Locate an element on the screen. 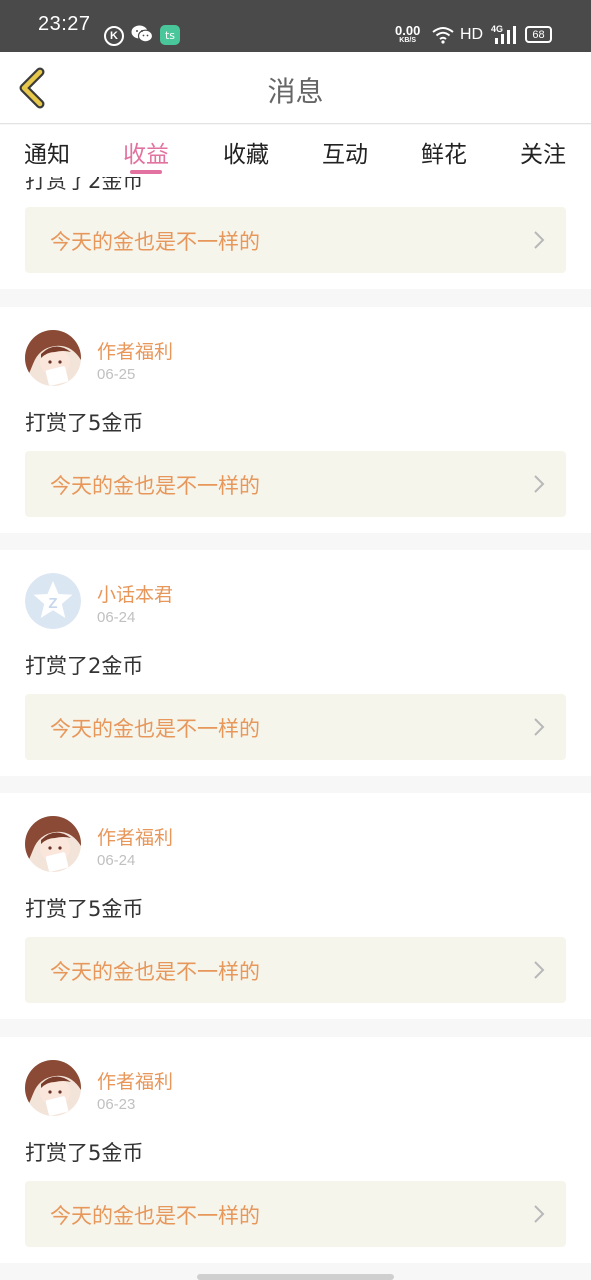 This screenshot has height=1280, width=591. app-header: 消息 is located at coordinates (295, 88).